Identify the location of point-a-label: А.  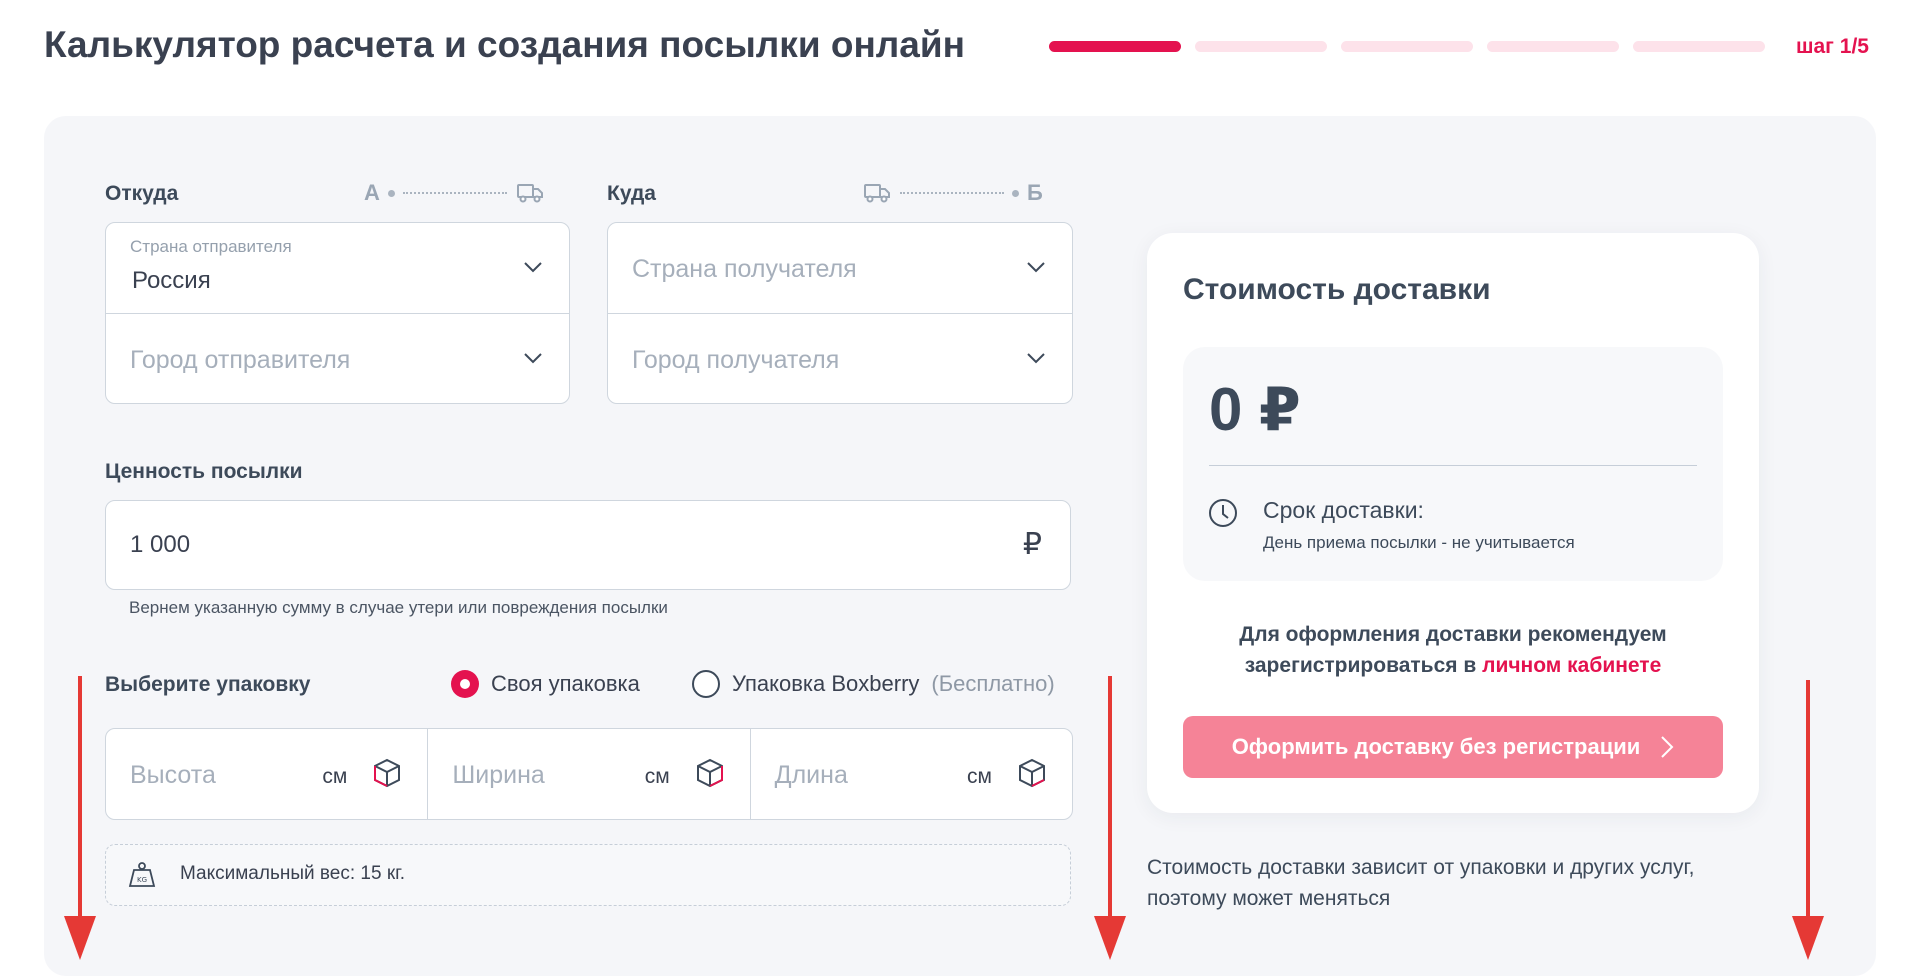
(372, 192).